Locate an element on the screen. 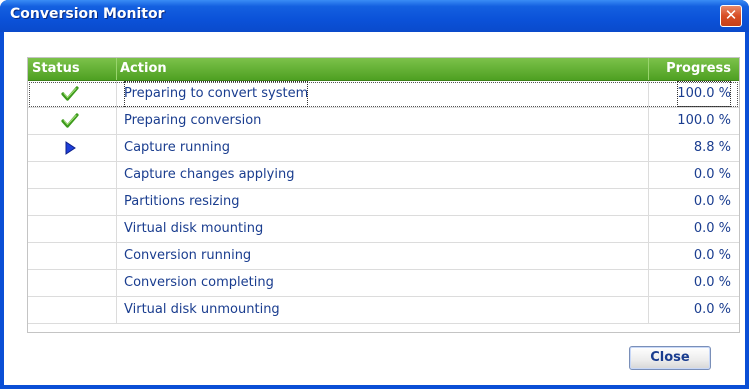 This screenshot has width=749, height=389. table-row: Partitions resizing 0.0 % is located at coordinates (383, 202).